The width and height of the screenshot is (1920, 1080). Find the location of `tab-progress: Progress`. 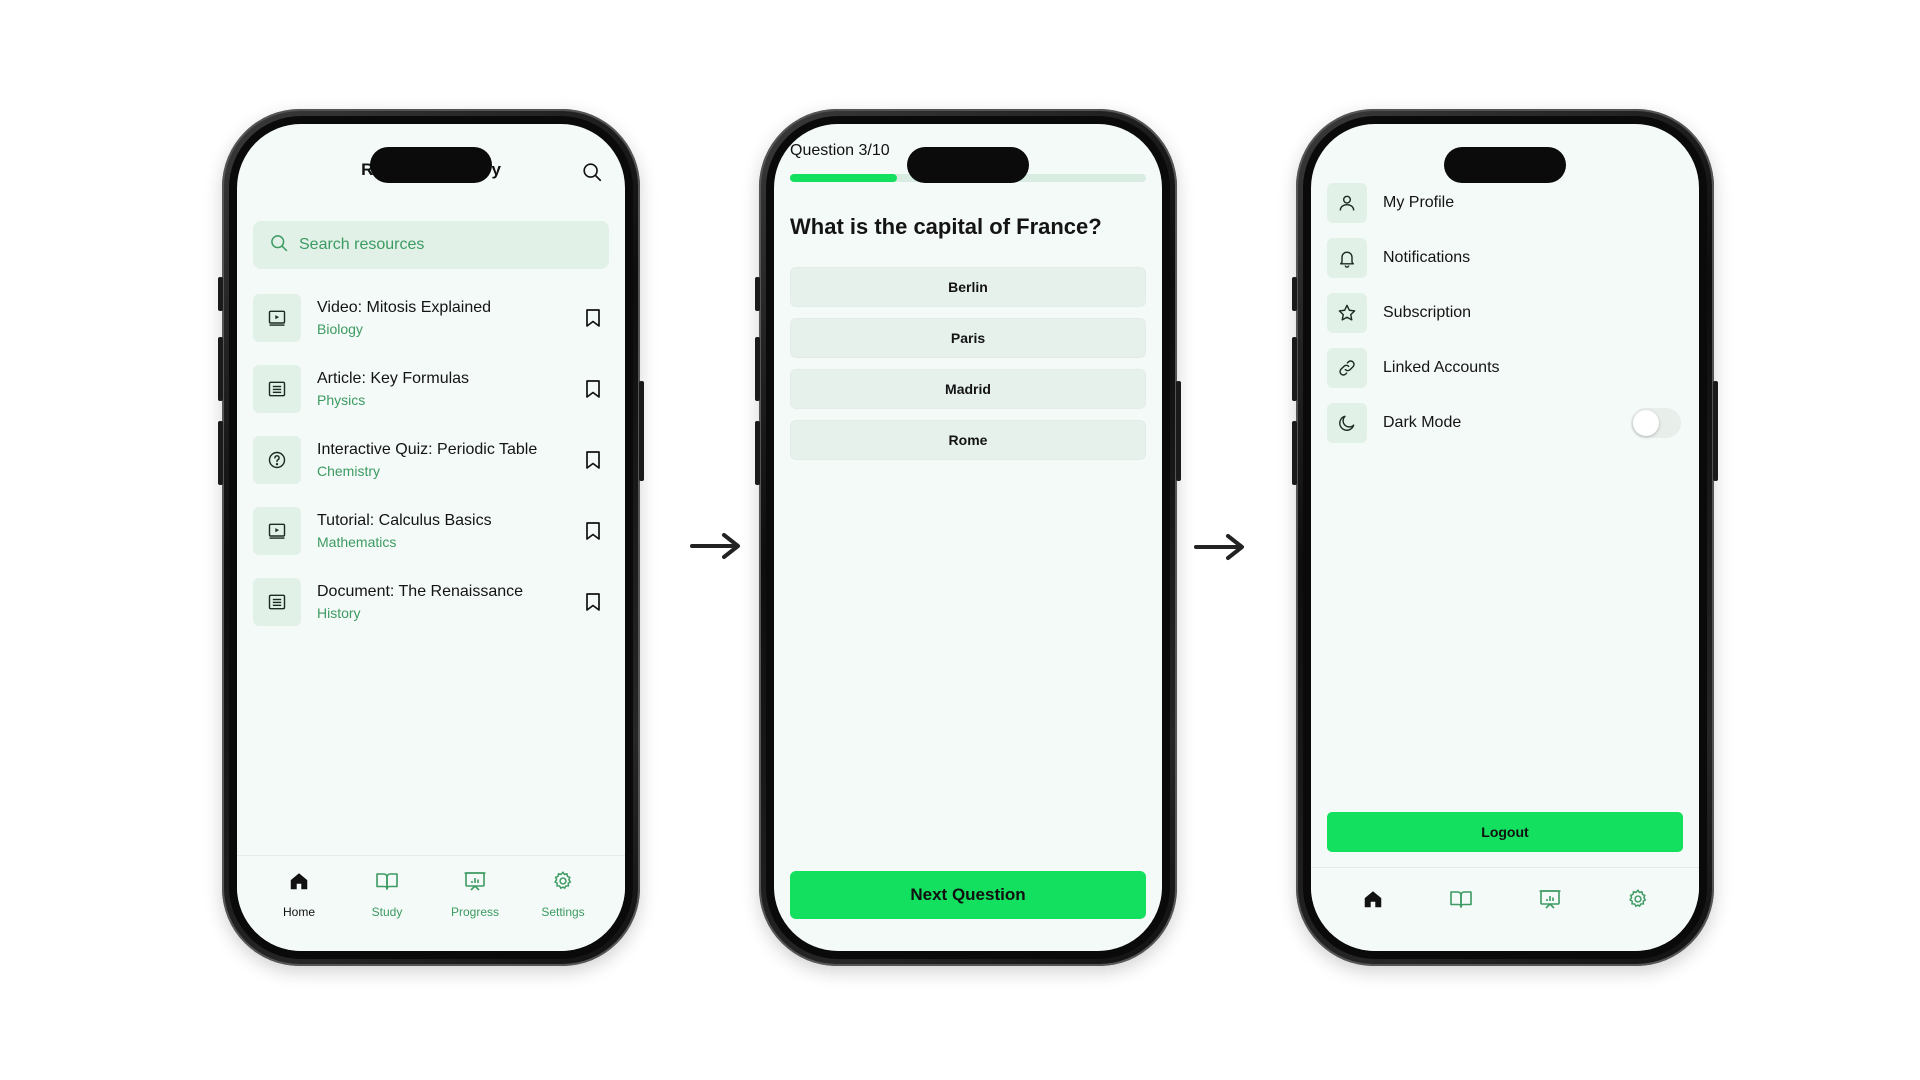

tab-progress: Progress is located at coordinates (475, 910).